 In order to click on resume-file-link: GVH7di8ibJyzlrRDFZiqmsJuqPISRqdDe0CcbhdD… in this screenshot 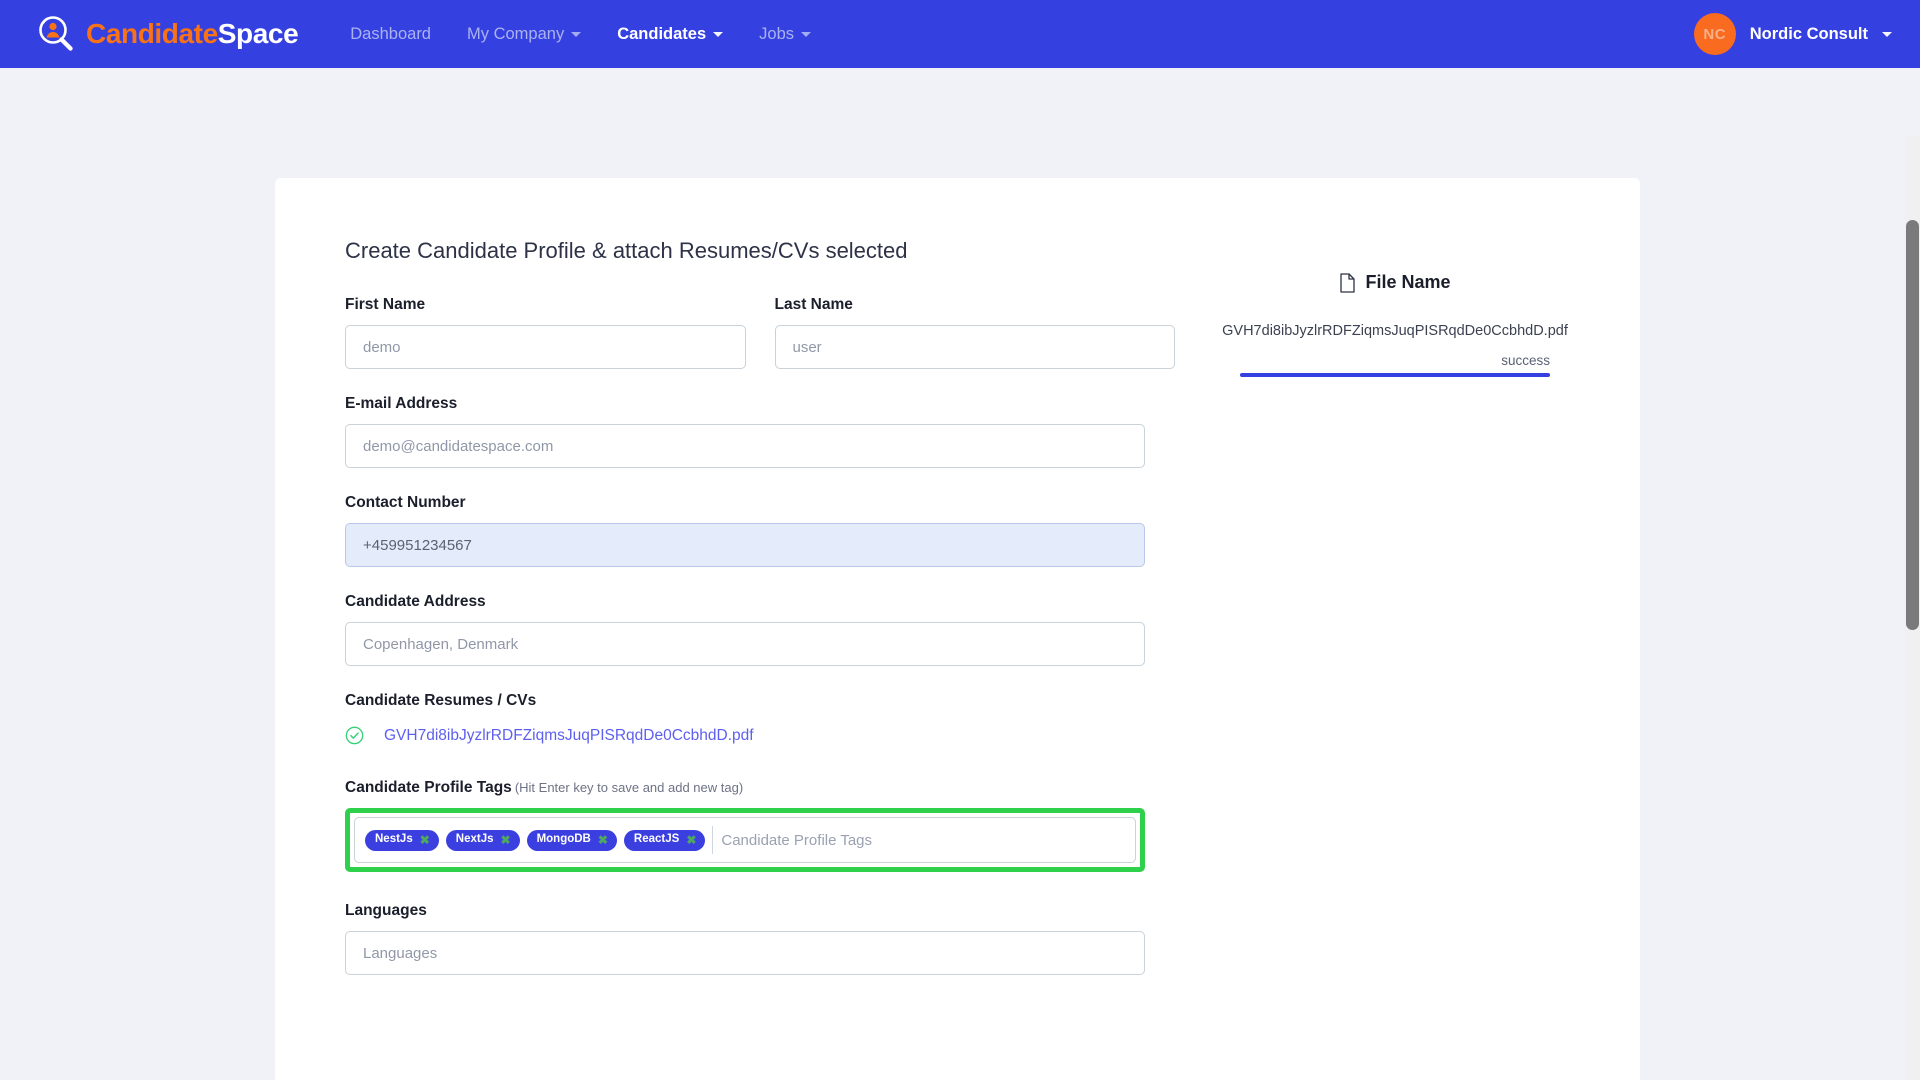, I will do `click(569, 736)`.